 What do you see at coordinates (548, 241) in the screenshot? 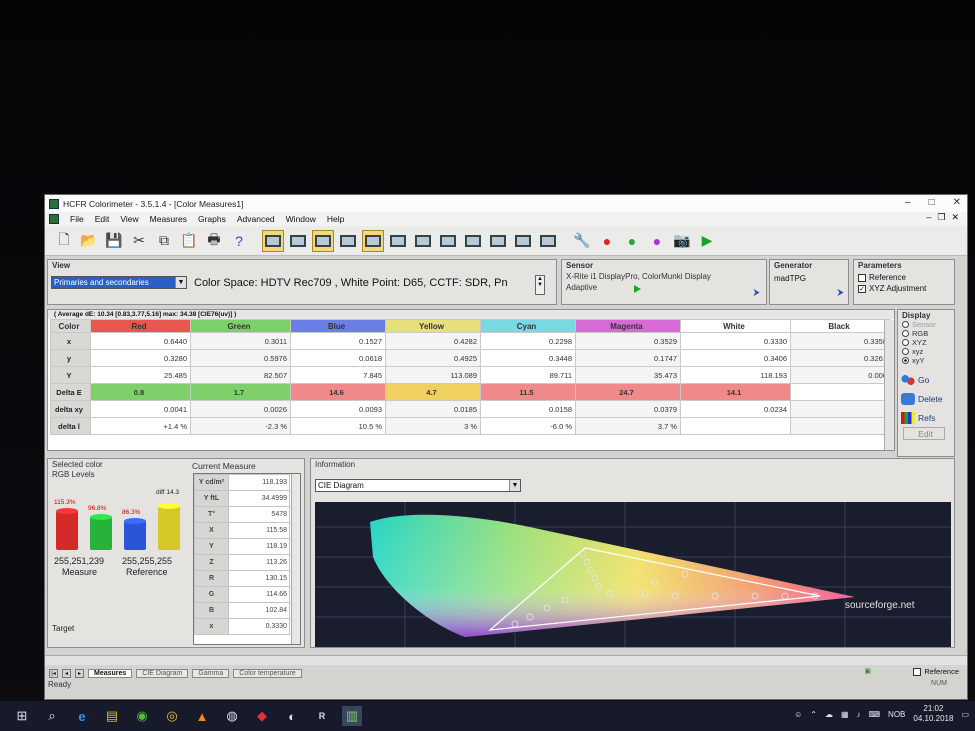
I see `stats-icon` at bounding box center [548, 241].